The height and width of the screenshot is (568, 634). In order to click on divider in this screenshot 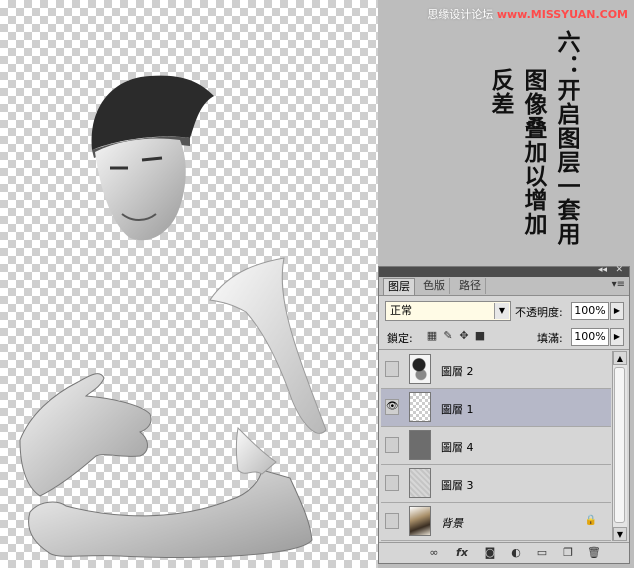, I will do `click(504, 349)`.